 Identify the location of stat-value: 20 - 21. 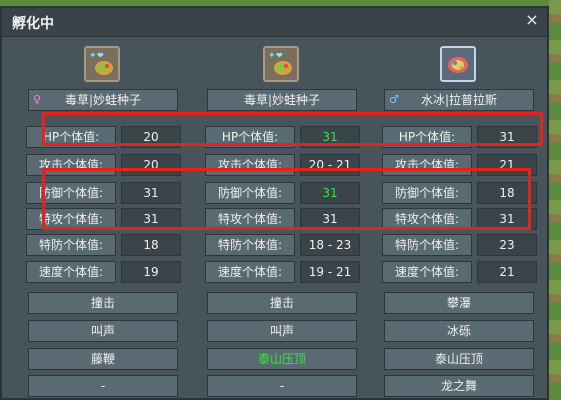
(330, 165).